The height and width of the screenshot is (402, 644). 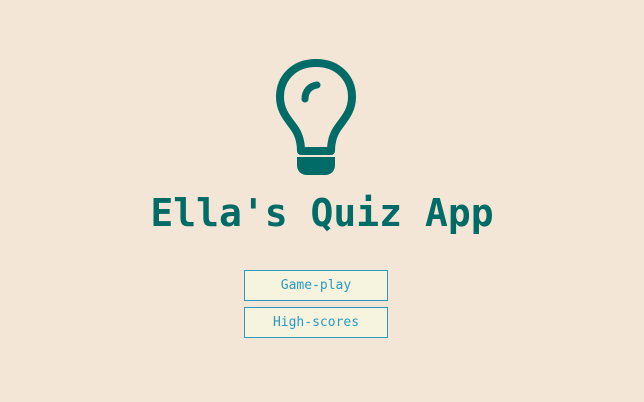 I want to click on app-title: Ella's Quiz App, so click(x=322, y=213).